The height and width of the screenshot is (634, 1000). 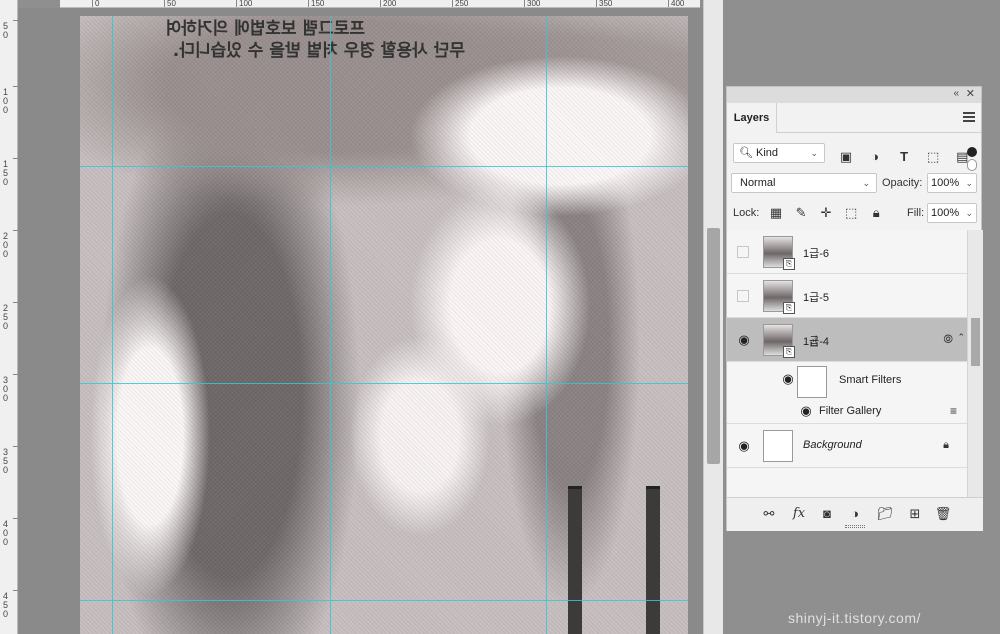 What do you see at coordinates (752, 118) in the screenshot?
I see `tab-layers: Layers` at bounding box center [752, 118].